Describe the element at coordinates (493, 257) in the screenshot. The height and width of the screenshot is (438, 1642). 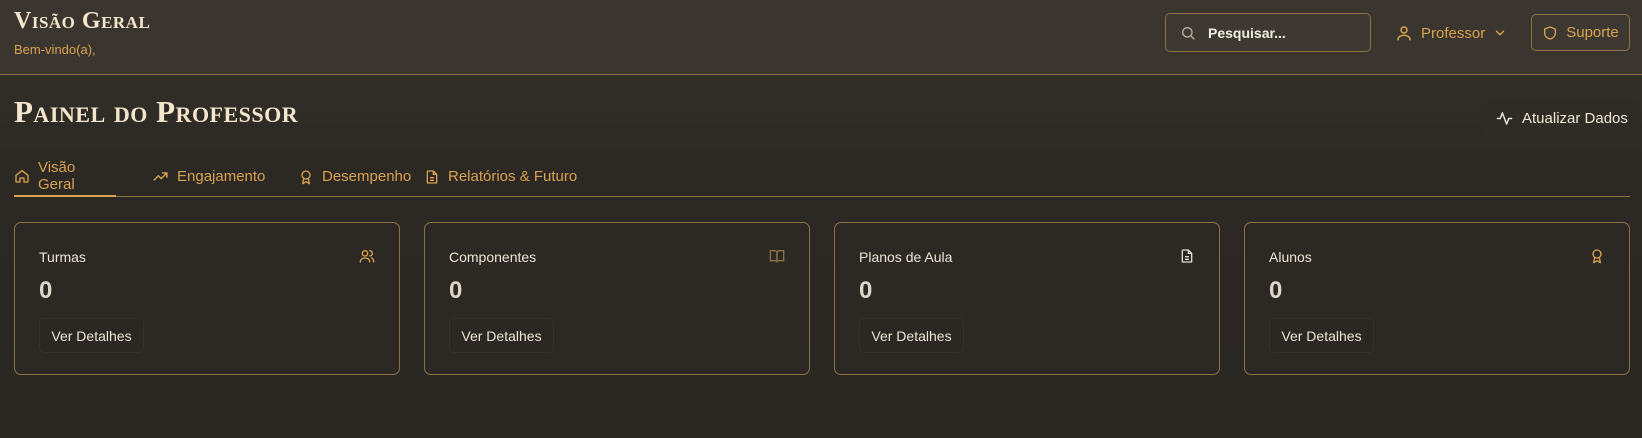
I see `card-label: Componentes` at that location.